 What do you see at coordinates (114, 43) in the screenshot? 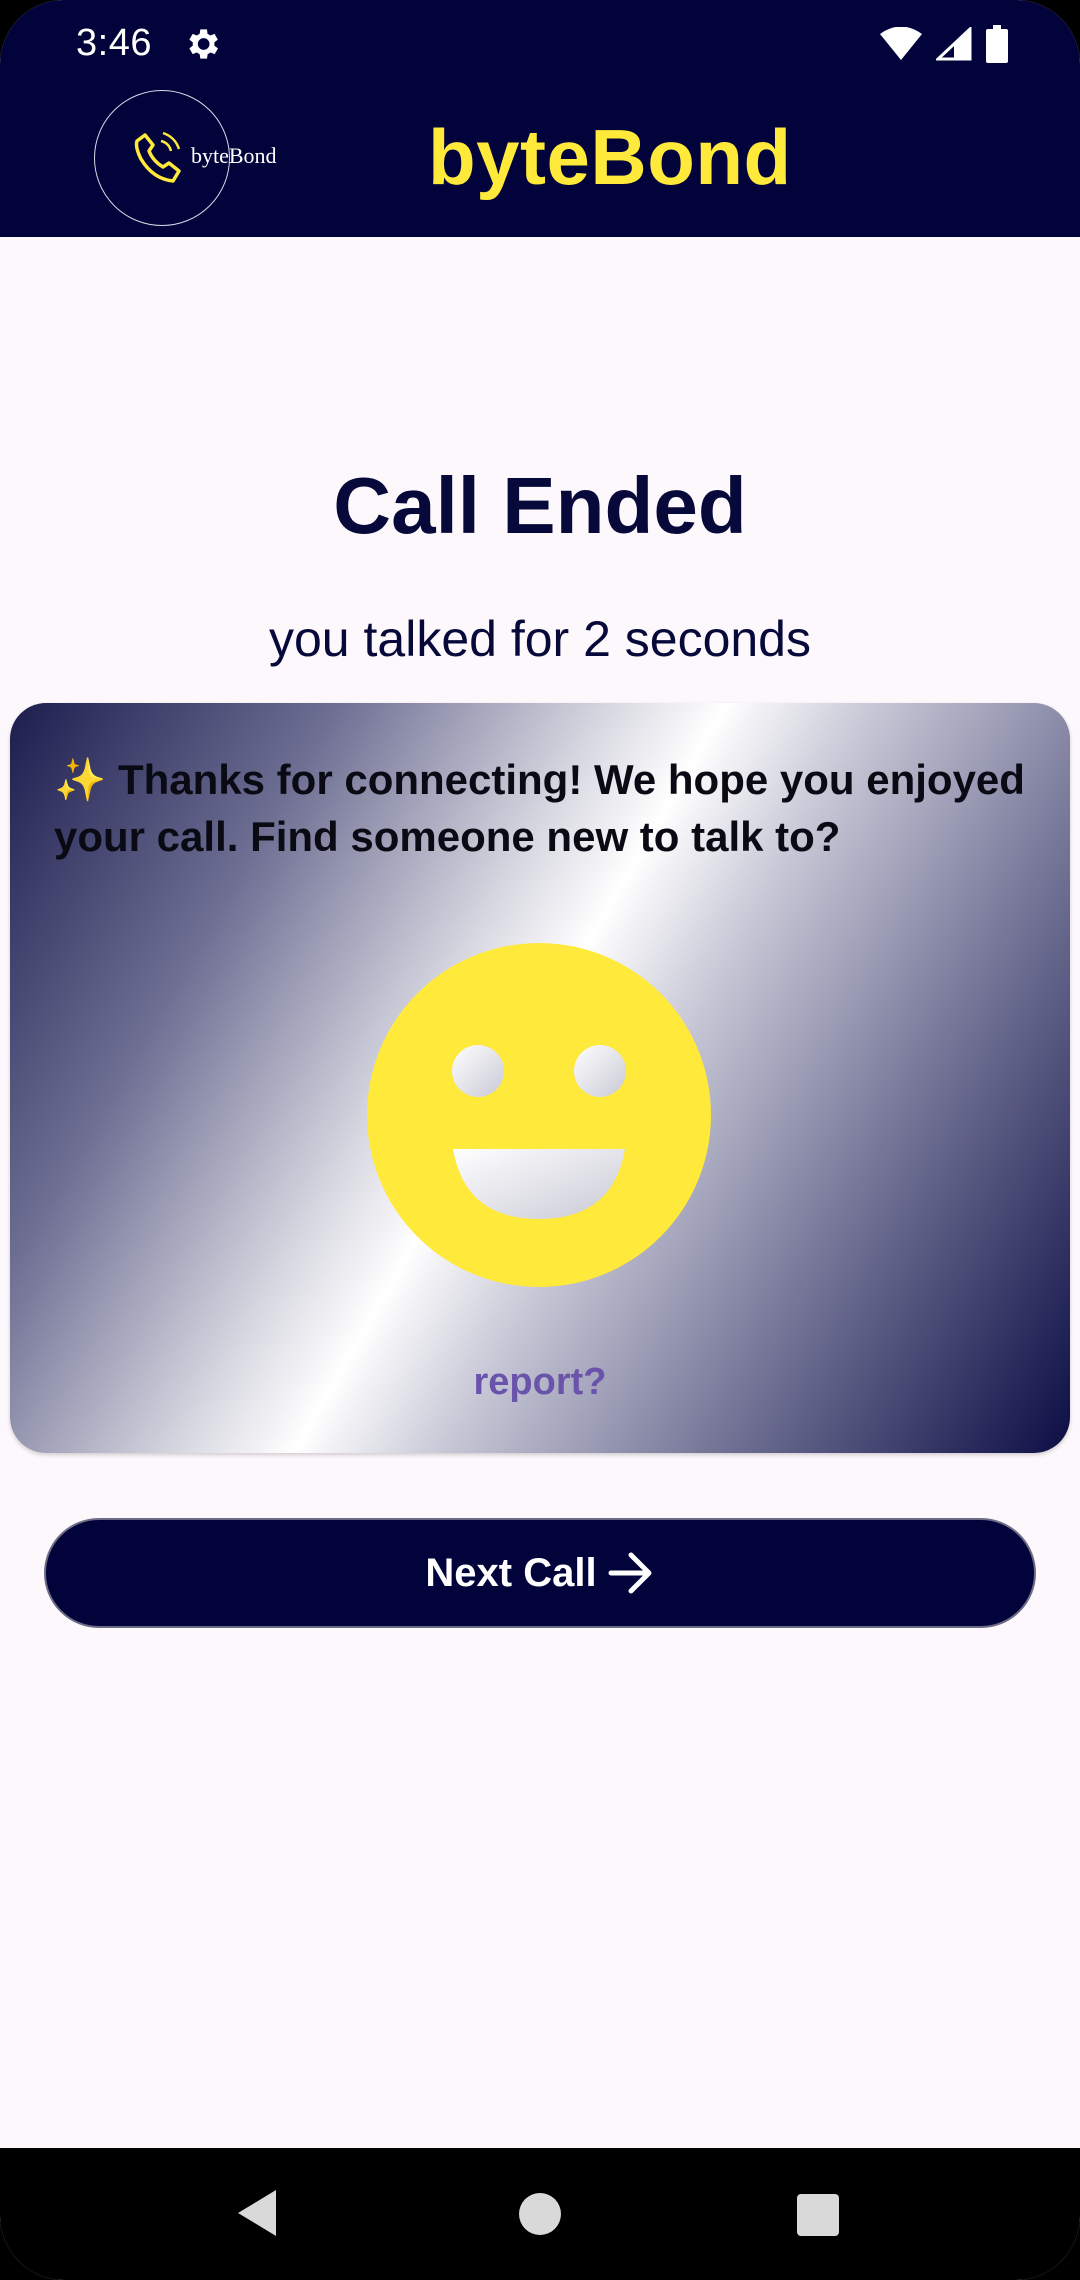
I see `status-time: 3:46` at bounding box center [114, 43].